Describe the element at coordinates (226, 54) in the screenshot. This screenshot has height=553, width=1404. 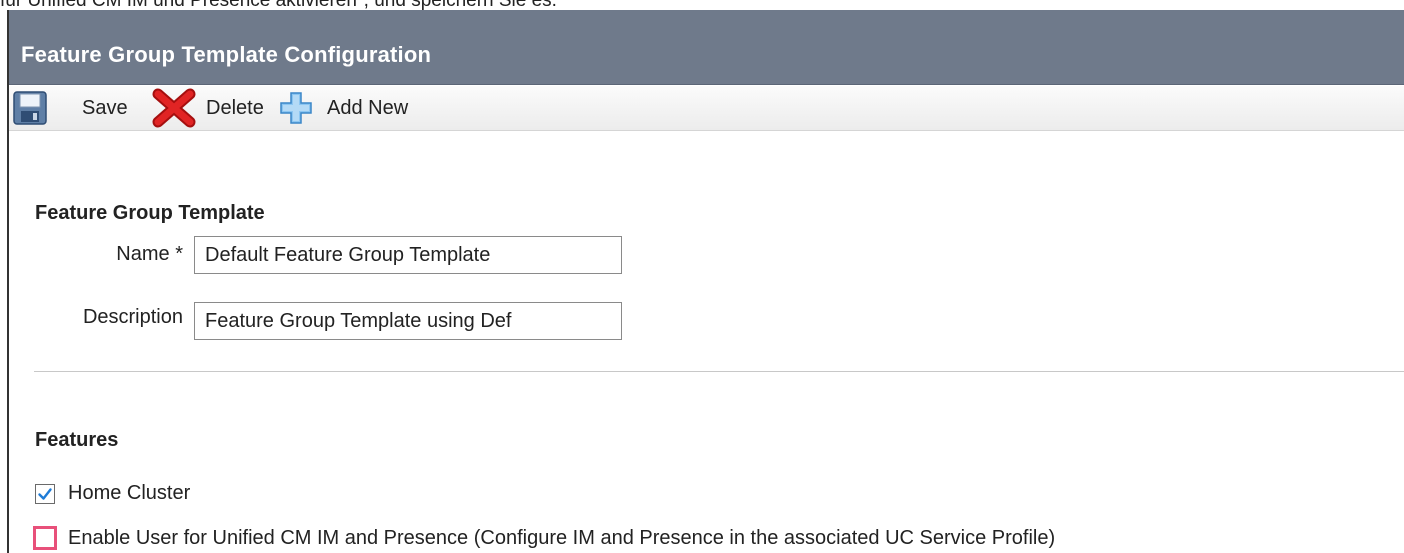
I see `page-title: Feature Group Template Configuration` at that location.